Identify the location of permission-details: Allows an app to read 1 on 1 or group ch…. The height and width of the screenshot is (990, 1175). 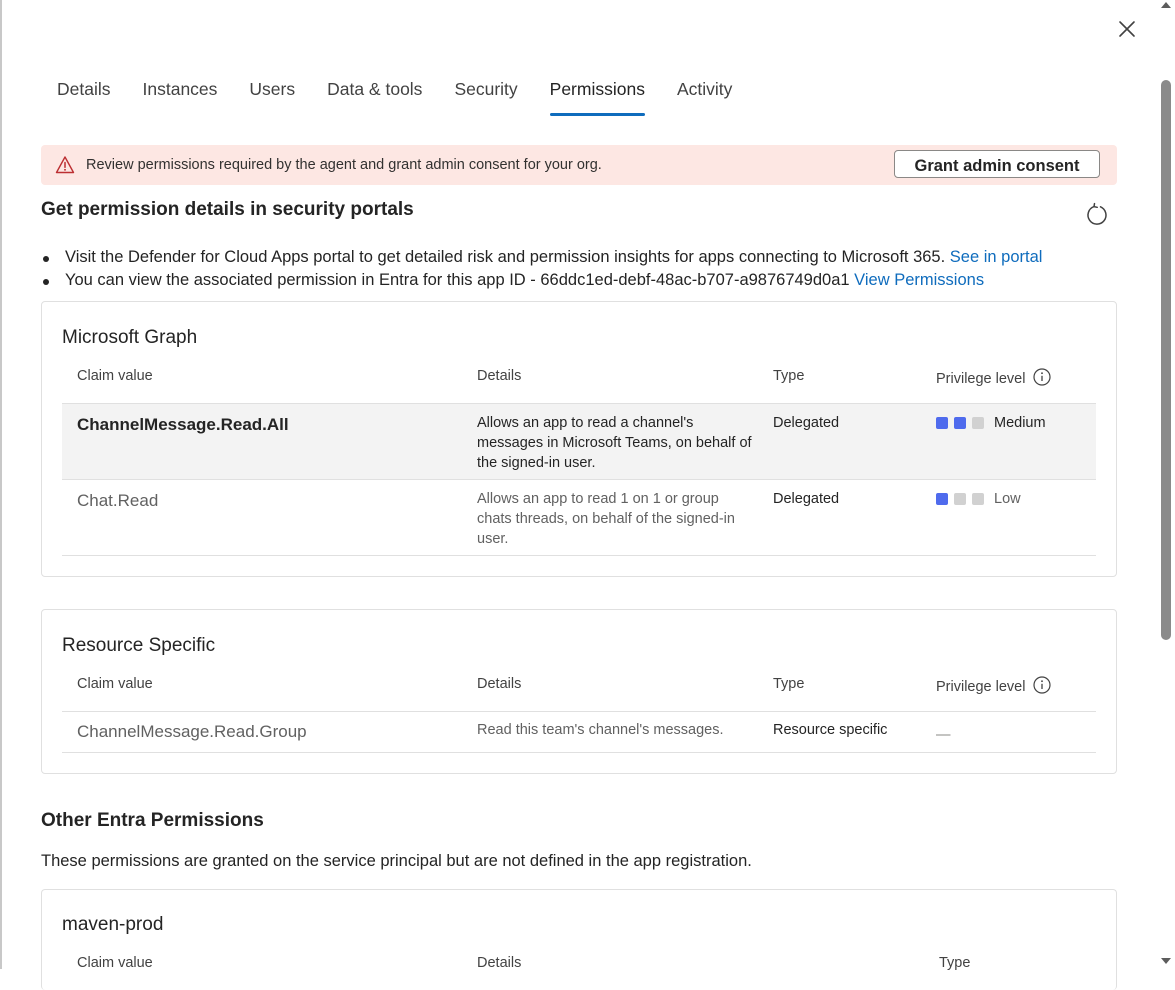
(606, 519).